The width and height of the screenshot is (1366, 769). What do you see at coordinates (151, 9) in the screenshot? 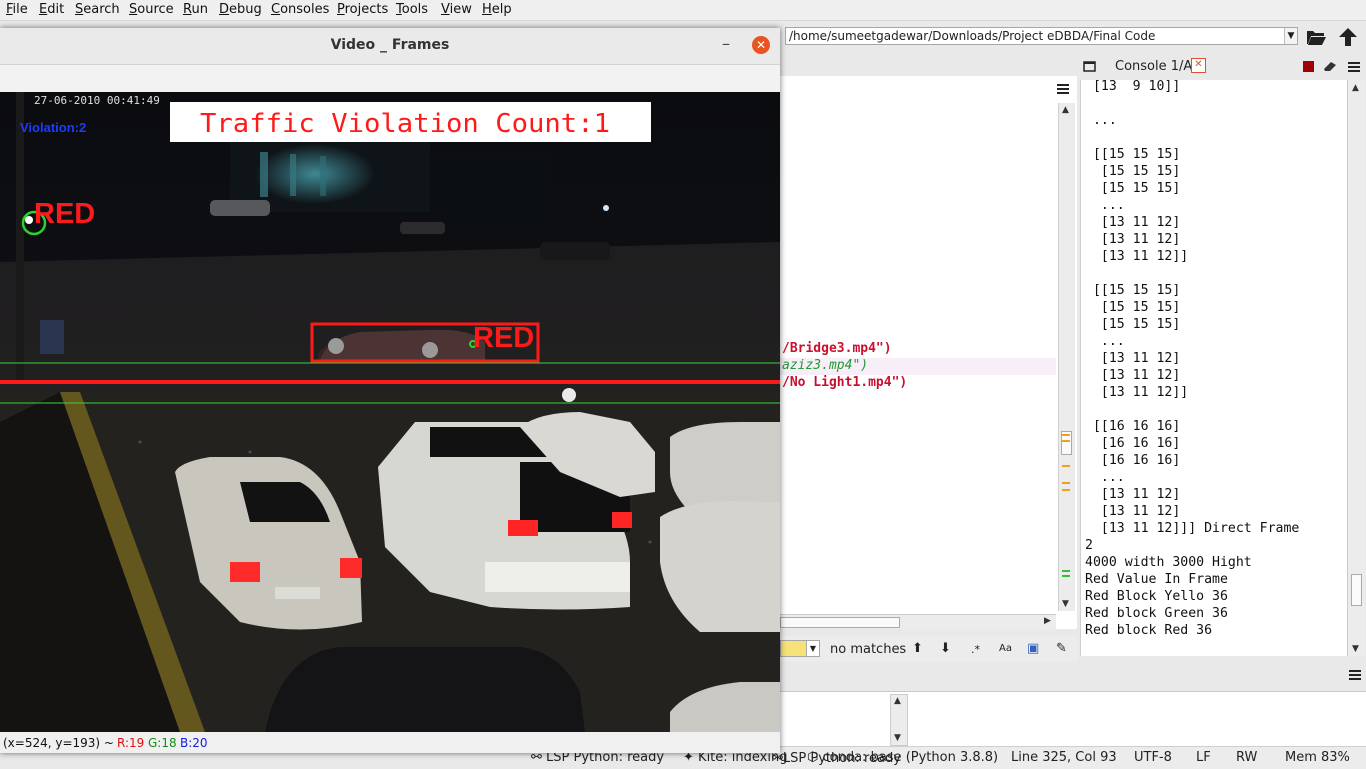
I see `menu-source: Source` at bounding box center [151, 9].